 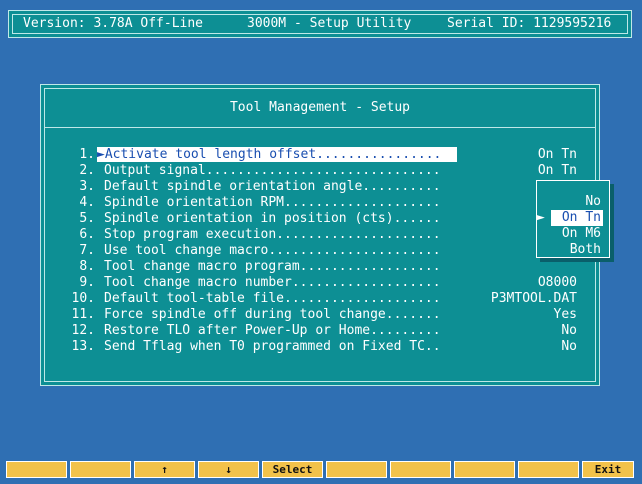 I want to click on option-on-tn: ► On Tn, so click(x=570, y=218).